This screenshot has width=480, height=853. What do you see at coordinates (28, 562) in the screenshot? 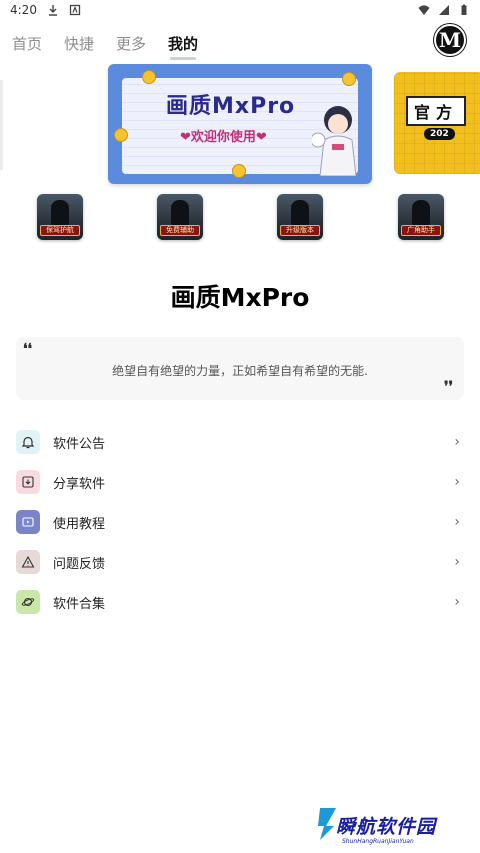
I see `warning-triangle-icon` at bounding box center [28, 562].